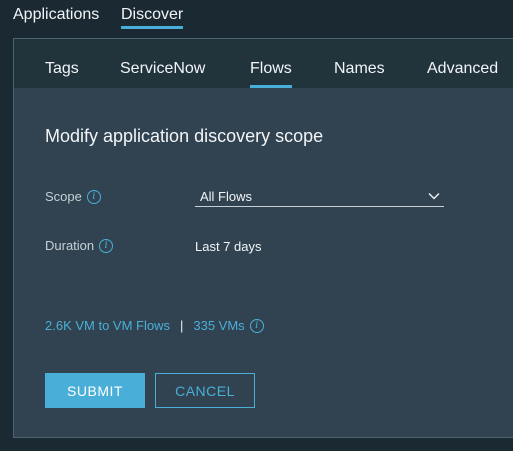  What do you see at coordinates (271, 74) in the screenshot?
I see `tab-flows: Flows` at bounding box center [271, 74].